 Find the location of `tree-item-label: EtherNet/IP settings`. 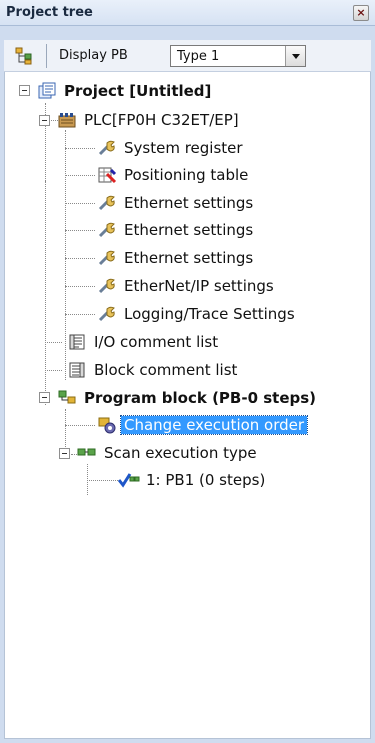

tree-item-label: EtherNet/IP settings is located at coordinates (199, 286).